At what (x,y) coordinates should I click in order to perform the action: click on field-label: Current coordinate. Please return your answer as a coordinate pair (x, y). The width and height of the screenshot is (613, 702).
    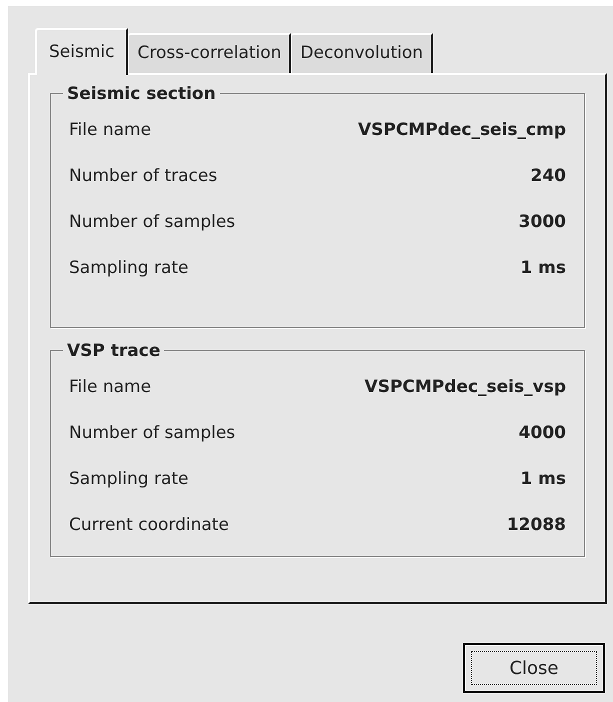
    Looking at the image, I should click on (149, 526).